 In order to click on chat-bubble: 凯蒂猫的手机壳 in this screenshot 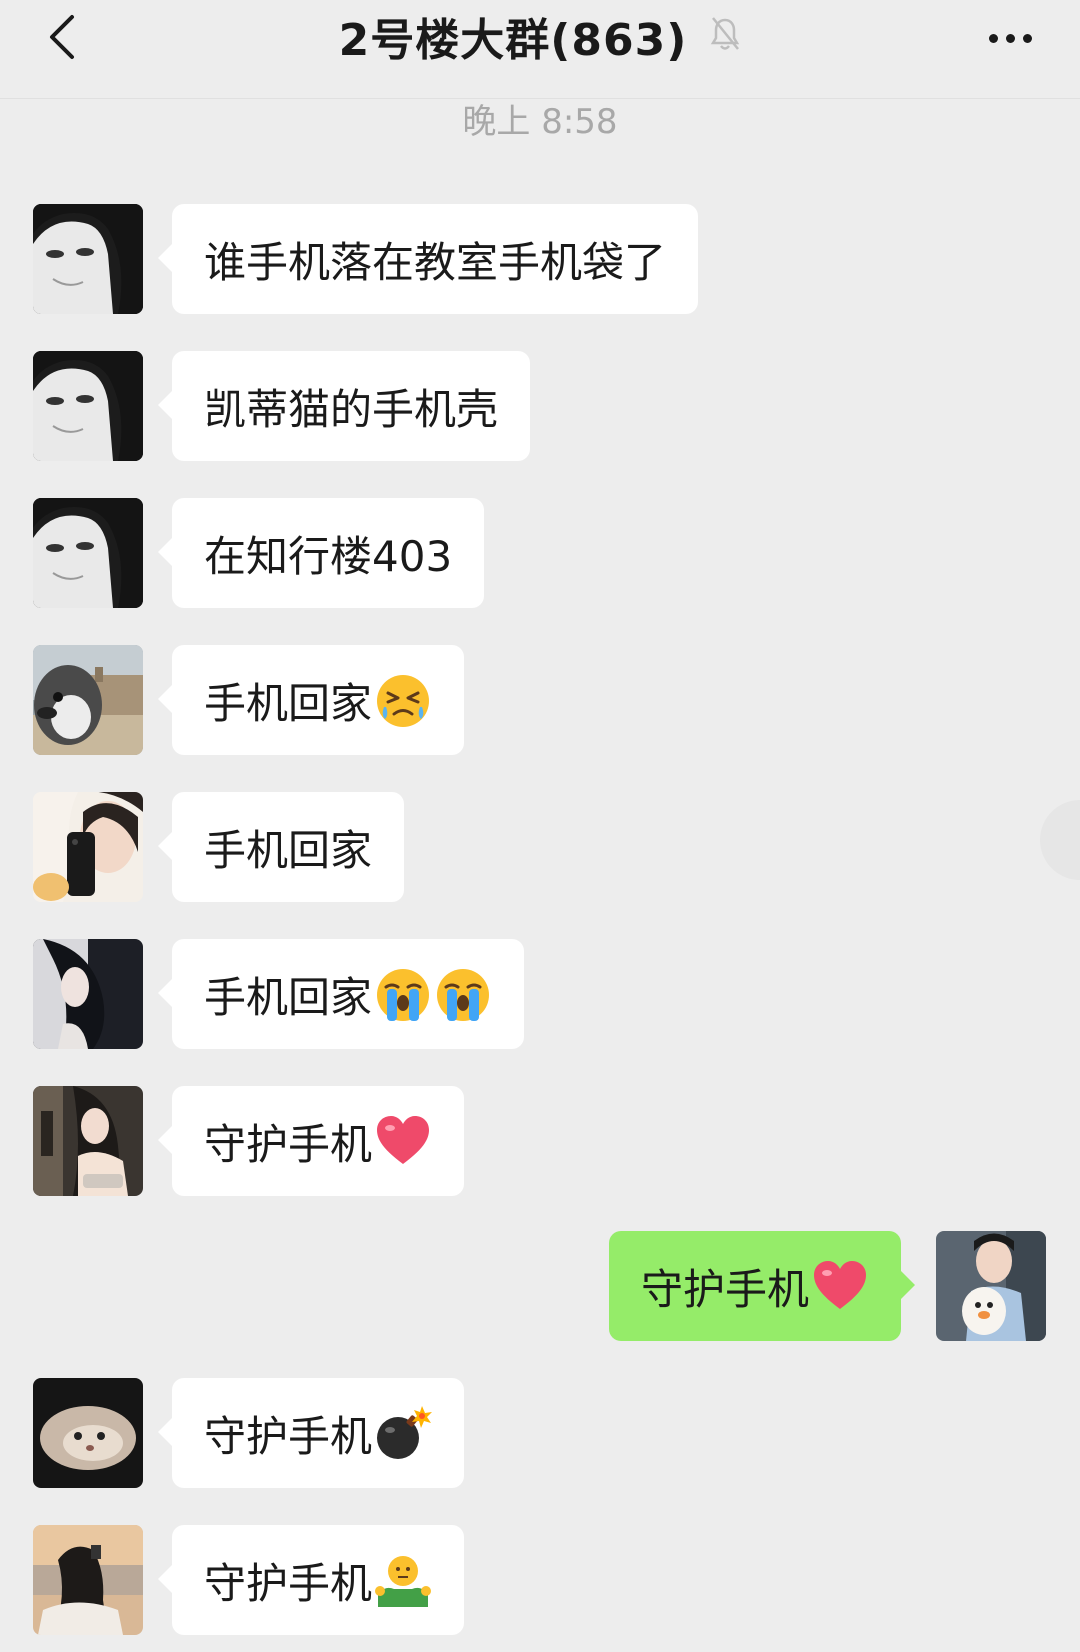, I will do `click(344, 406)`.